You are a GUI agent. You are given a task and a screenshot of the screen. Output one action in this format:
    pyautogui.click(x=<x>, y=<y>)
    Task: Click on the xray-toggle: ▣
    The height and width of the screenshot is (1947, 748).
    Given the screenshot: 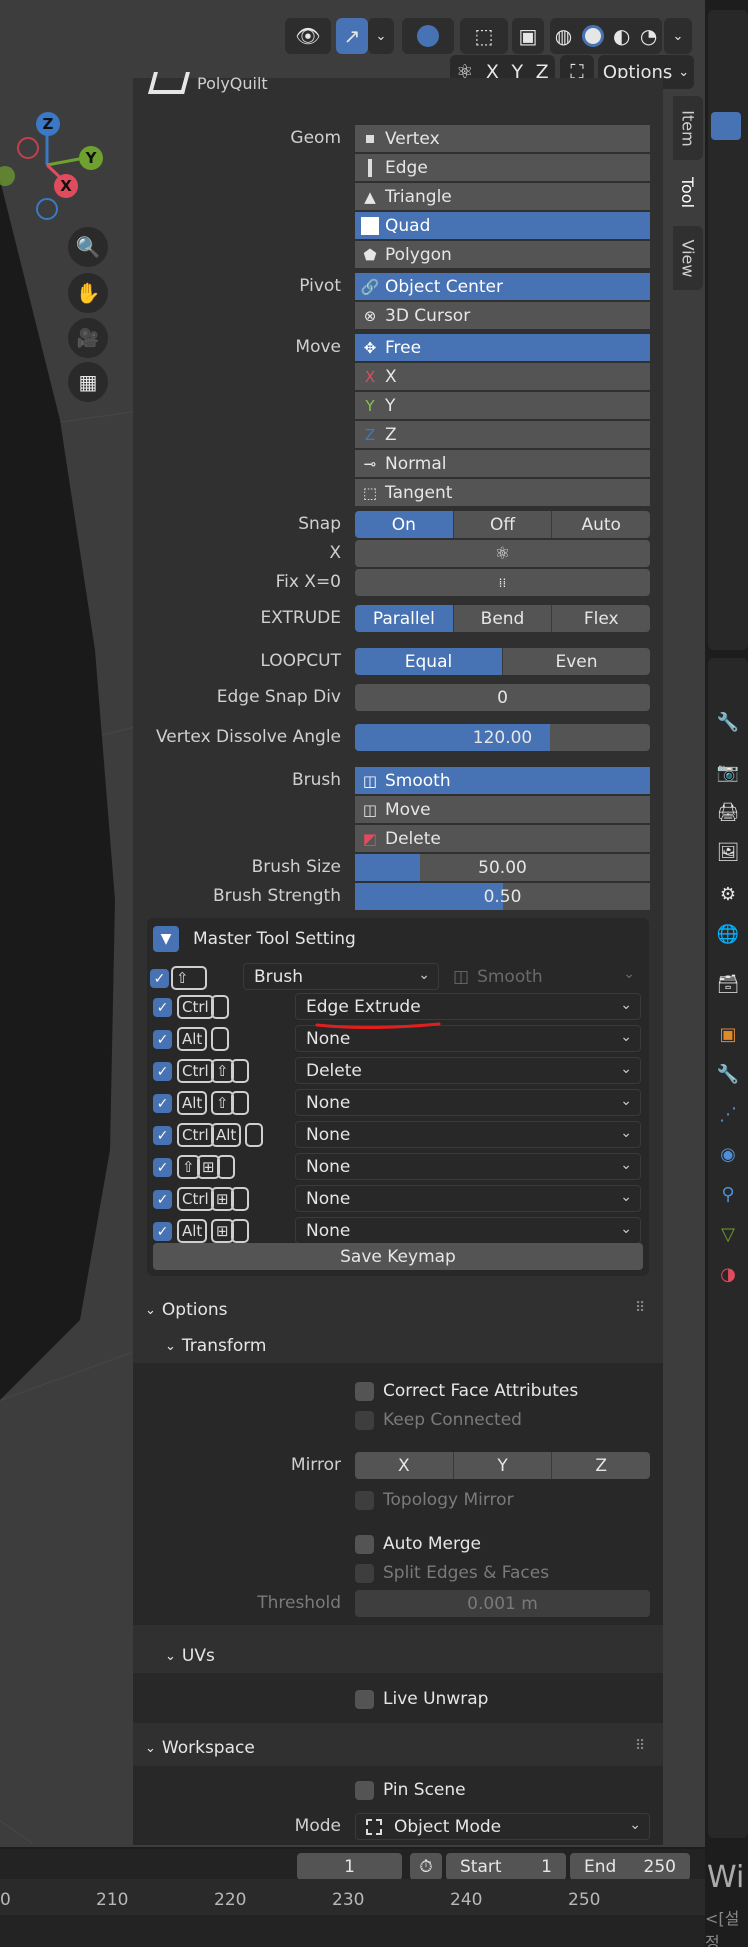 What is the action you would take?
    pyautogui.click(x=528, y=36)
    